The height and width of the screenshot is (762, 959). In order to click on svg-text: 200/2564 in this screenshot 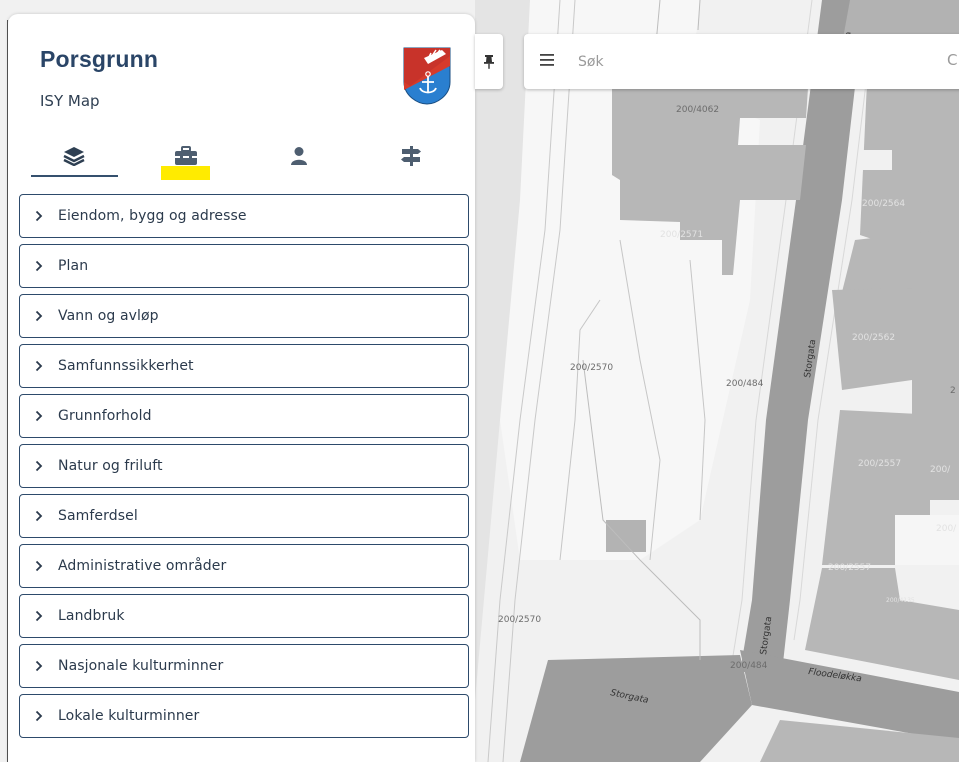, I will do `click(883, 204)`.